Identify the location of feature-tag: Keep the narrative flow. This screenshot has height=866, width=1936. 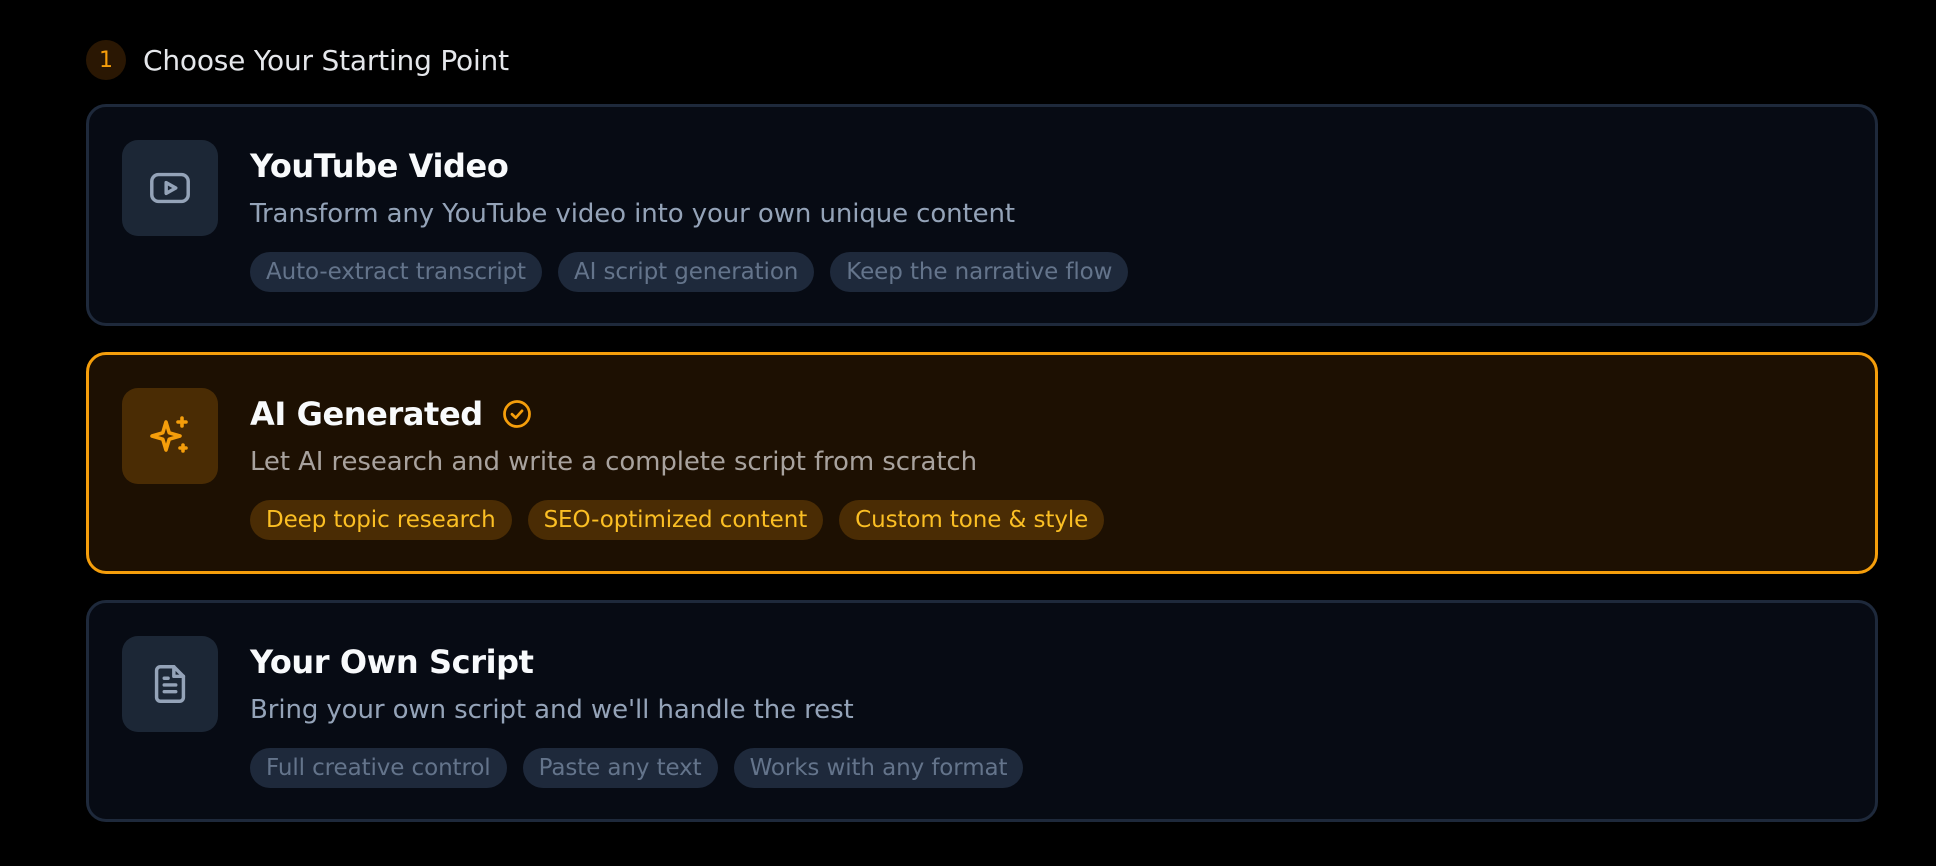
(979, 272).